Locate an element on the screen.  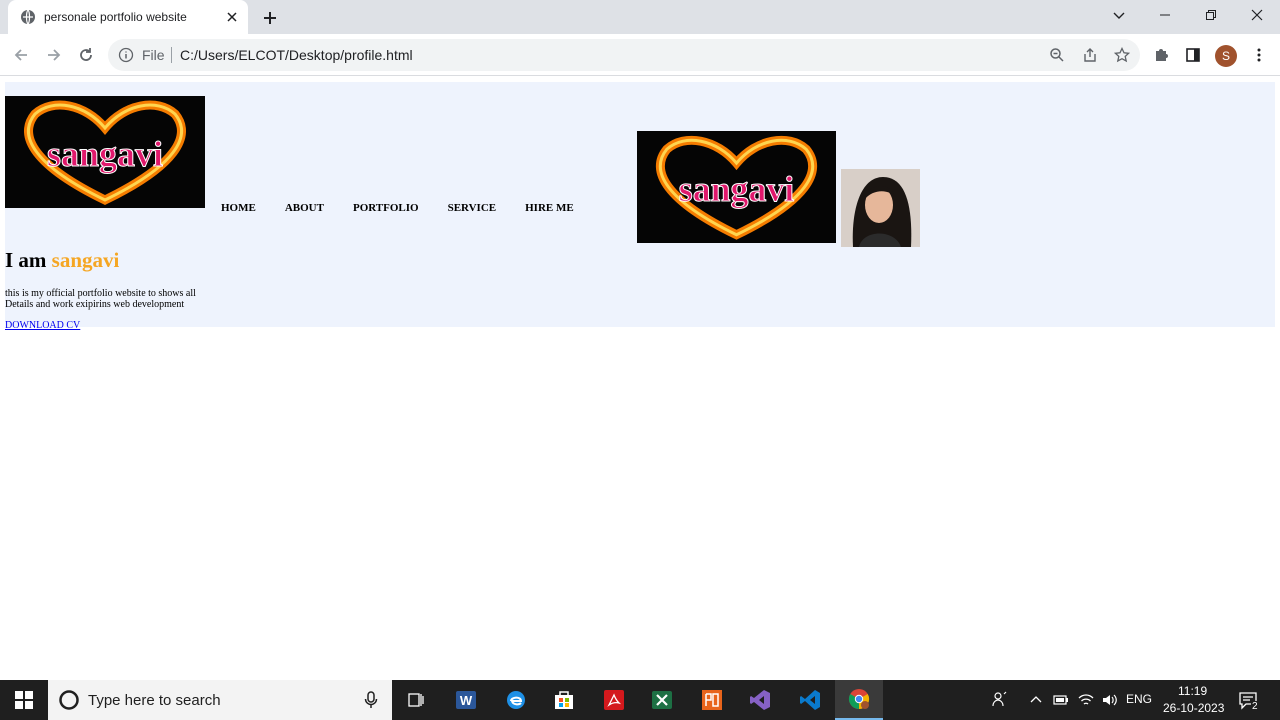
app-orange-icon is located at coordinates (712, 700).